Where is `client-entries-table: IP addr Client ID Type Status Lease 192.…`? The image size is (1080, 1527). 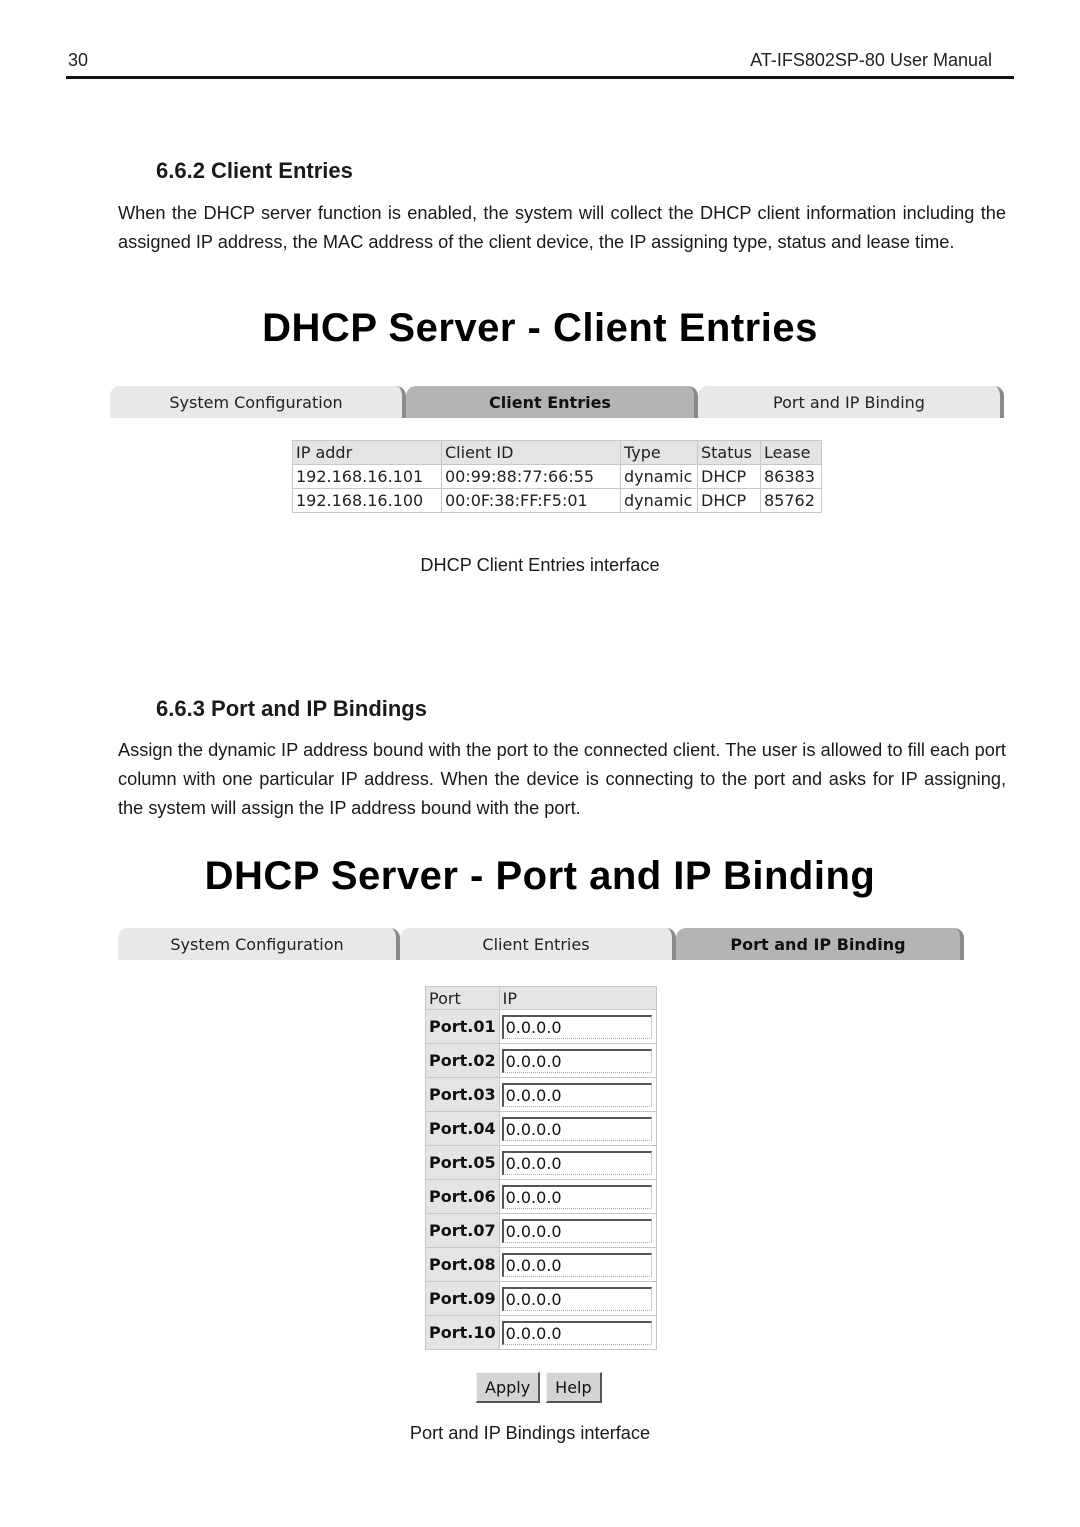
client-entries-table: IP addr Client ID Type Status Lease 192.… is located at coordinates (557, 476).